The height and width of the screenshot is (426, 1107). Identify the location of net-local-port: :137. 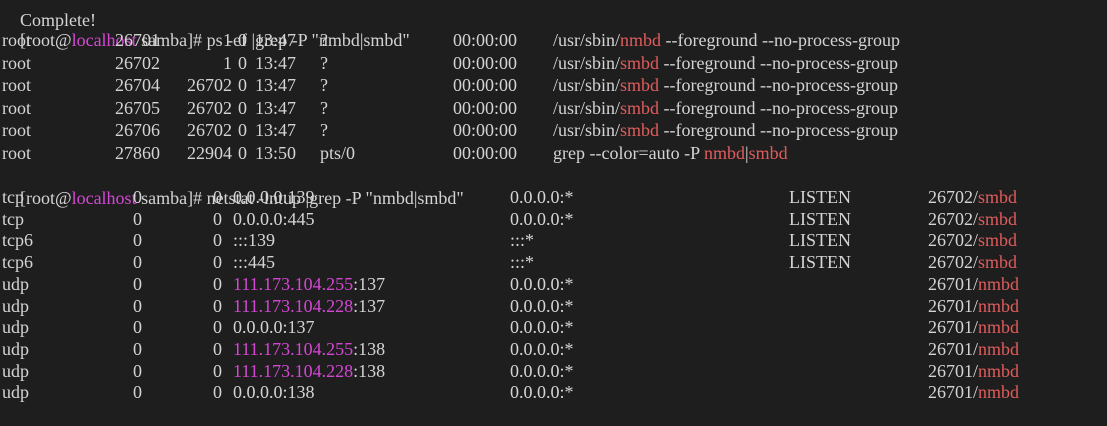
(369, 283).